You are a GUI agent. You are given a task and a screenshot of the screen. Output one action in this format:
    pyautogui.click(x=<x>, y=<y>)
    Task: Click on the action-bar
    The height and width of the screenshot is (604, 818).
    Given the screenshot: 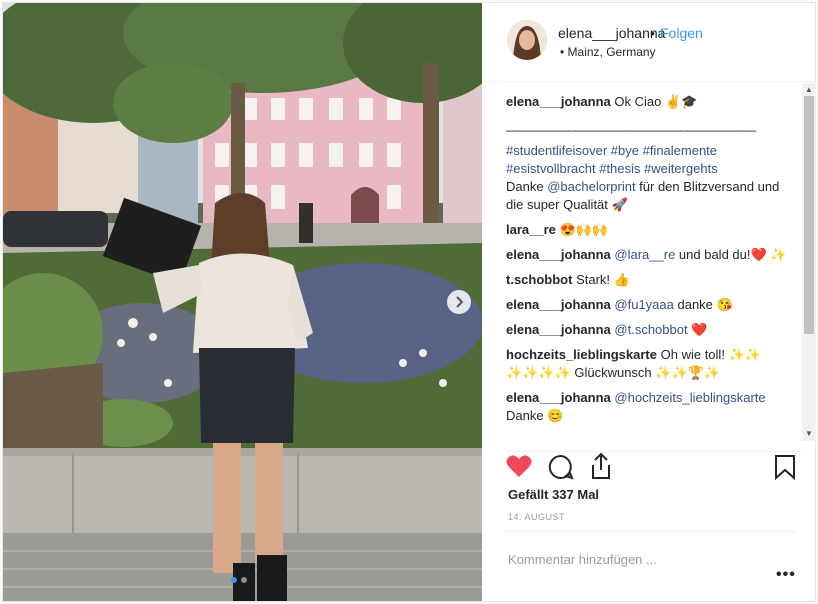 What is the action you would take?
    pyautogui.click(x=653, y=466)
    